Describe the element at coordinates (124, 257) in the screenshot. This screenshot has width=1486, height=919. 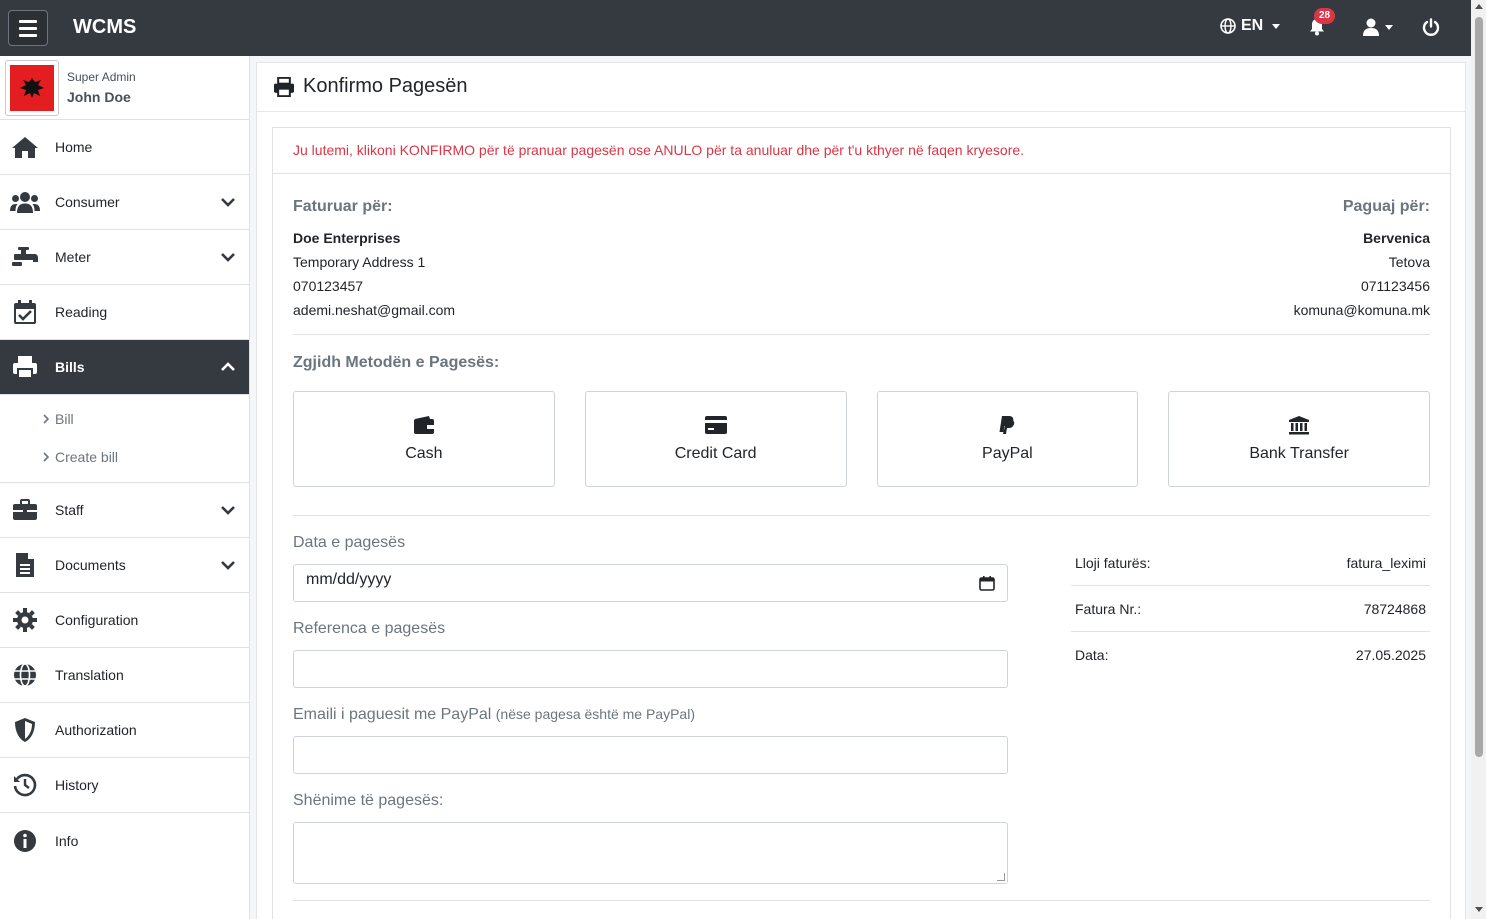
I see `sidebar-item-meter: Meter` at that location.